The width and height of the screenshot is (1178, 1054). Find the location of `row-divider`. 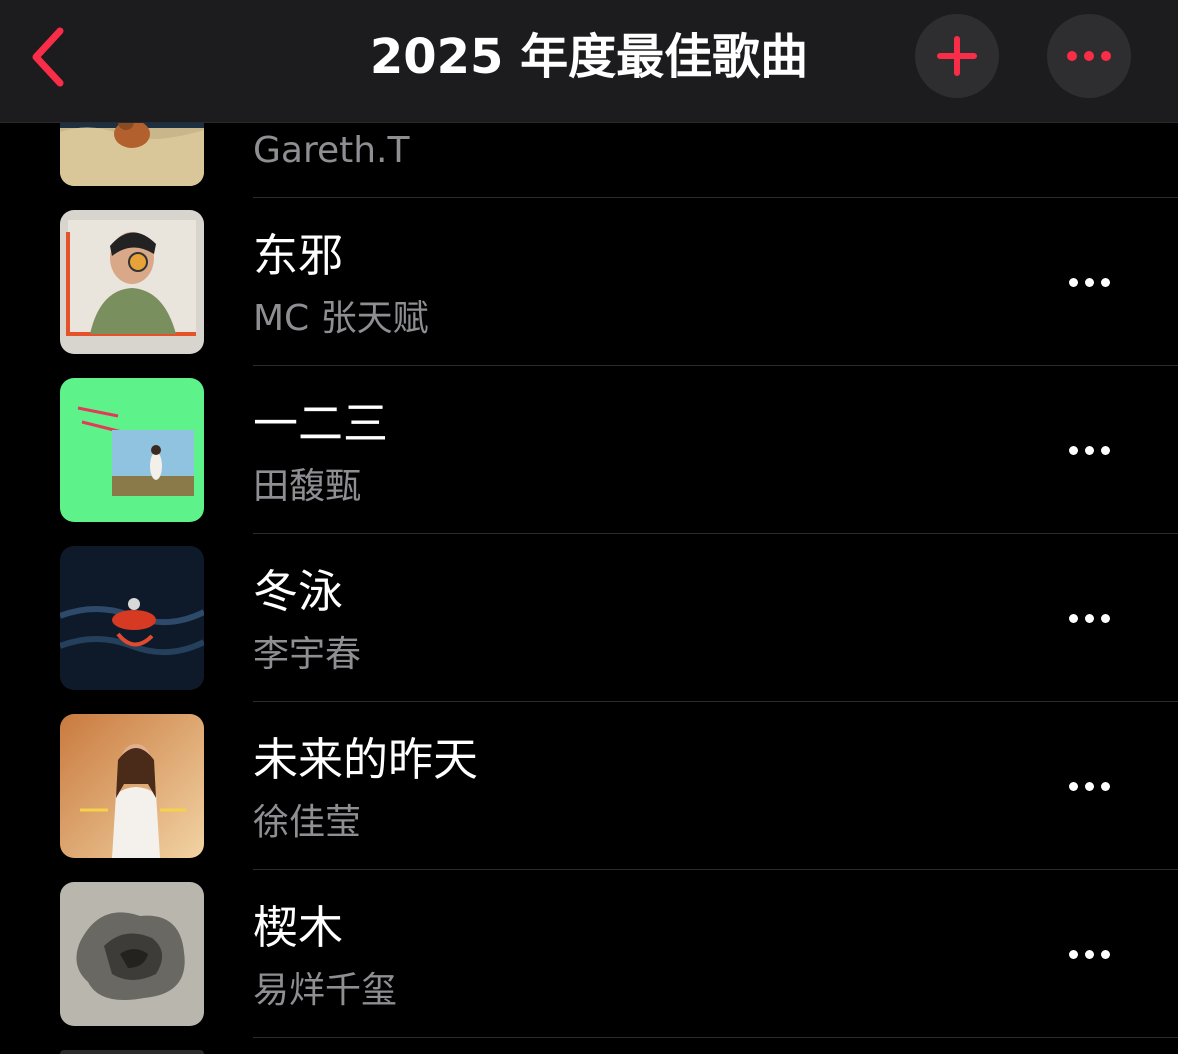

row-divider is located at coordinates (715, 1037).